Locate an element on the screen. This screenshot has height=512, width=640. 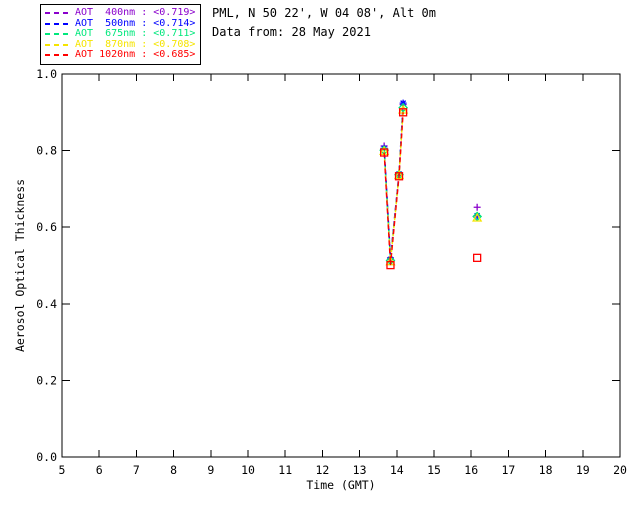
legend-entry: AOT 400nm : <0.719> is located at coordinates (120, 13).